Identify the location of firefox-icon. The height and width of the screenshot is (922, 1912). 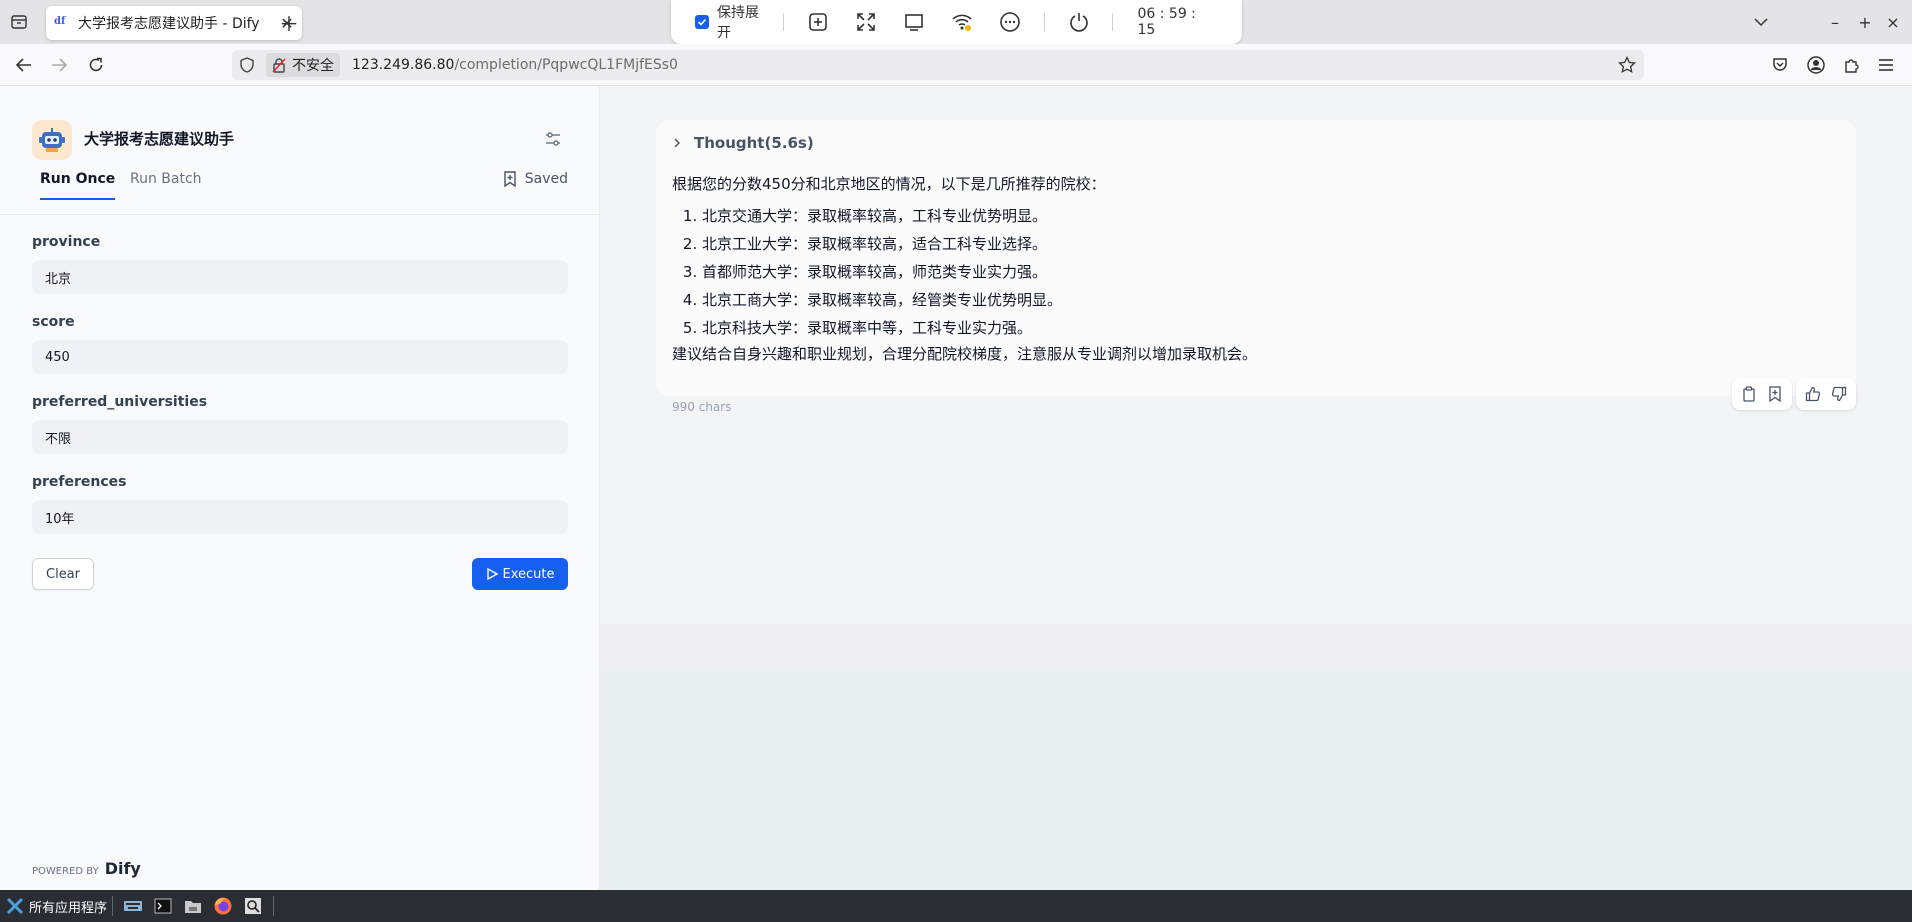
(223, 906).